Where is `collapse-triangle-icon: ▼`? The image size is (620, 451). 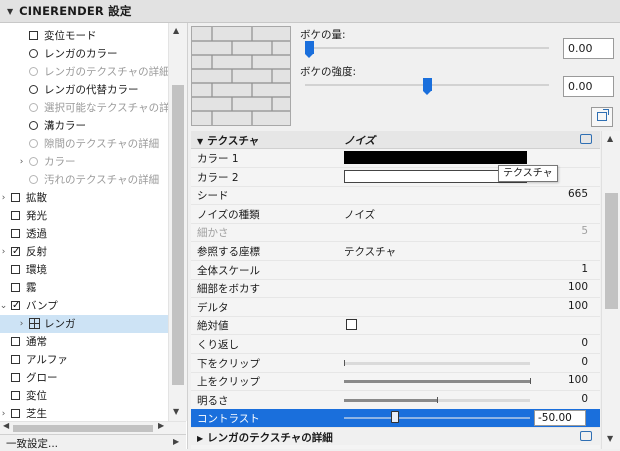 collapse-triangle-icon: ▼ is located at coordinates (10, 11).